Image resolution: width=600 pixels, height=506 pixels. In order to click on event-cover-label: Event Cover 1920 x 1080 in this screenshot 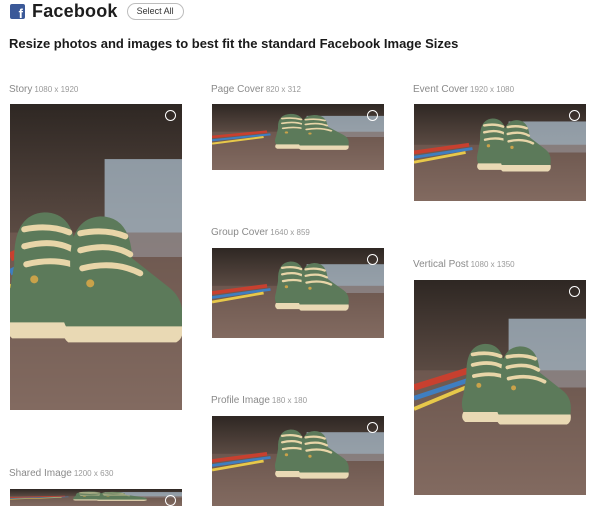, I will do `click(463, 89)`.